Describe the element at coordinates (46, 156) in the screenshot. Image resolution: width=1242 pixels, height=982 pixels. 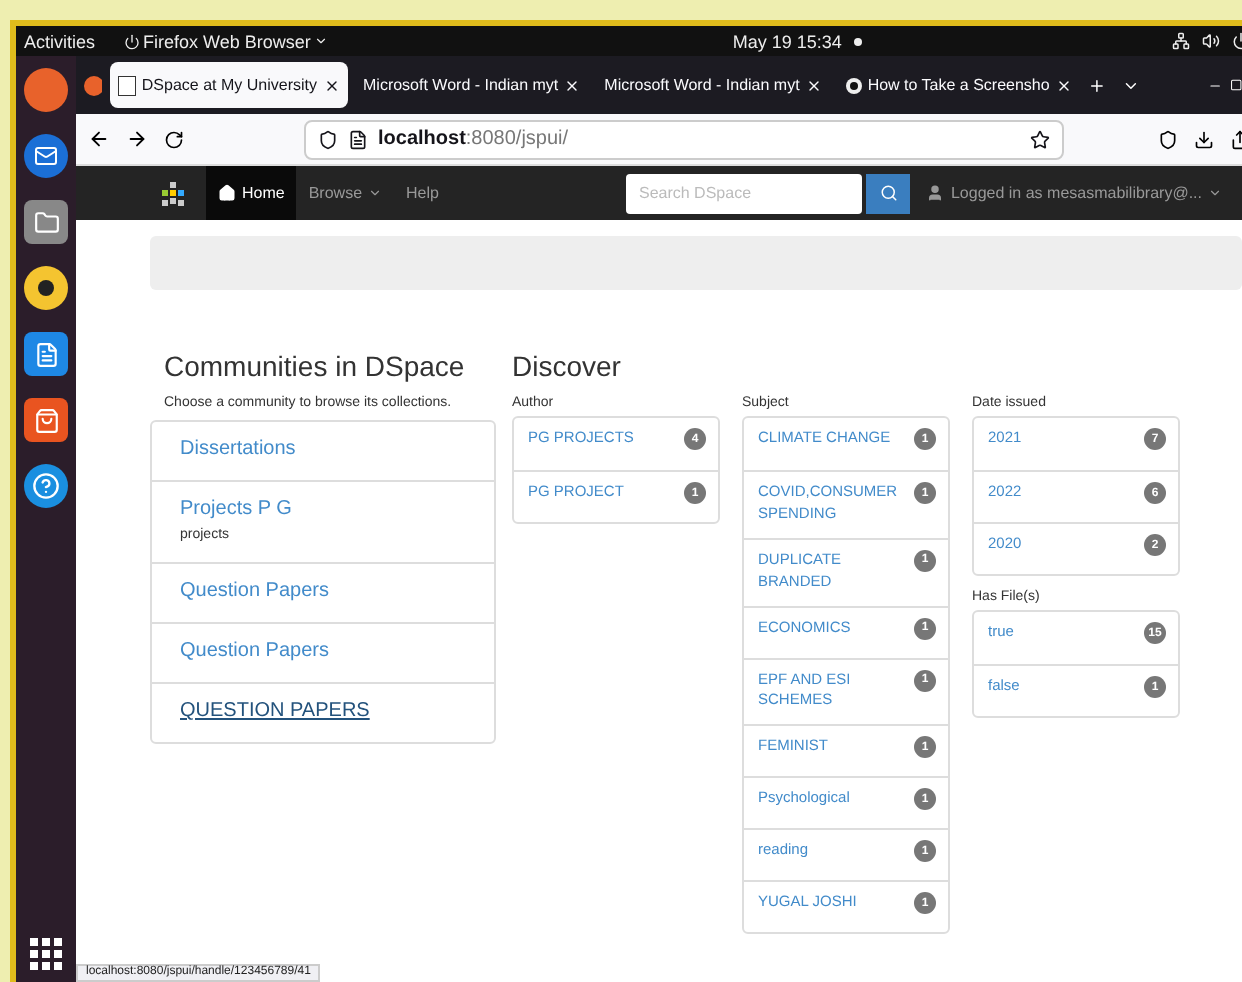
I see `mail-icon` at that location.